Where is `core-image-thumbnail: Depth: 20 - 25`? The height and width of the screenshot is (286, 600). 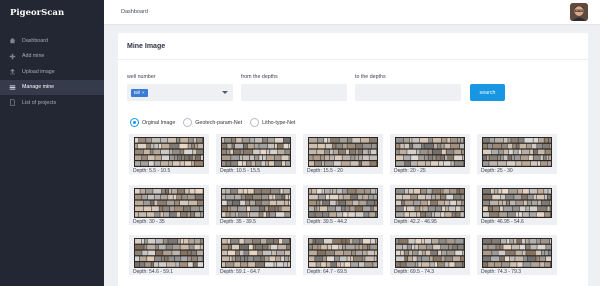 core-image-thumbnail: Depth: 20 - 25 is located at coordinates (430, 154).